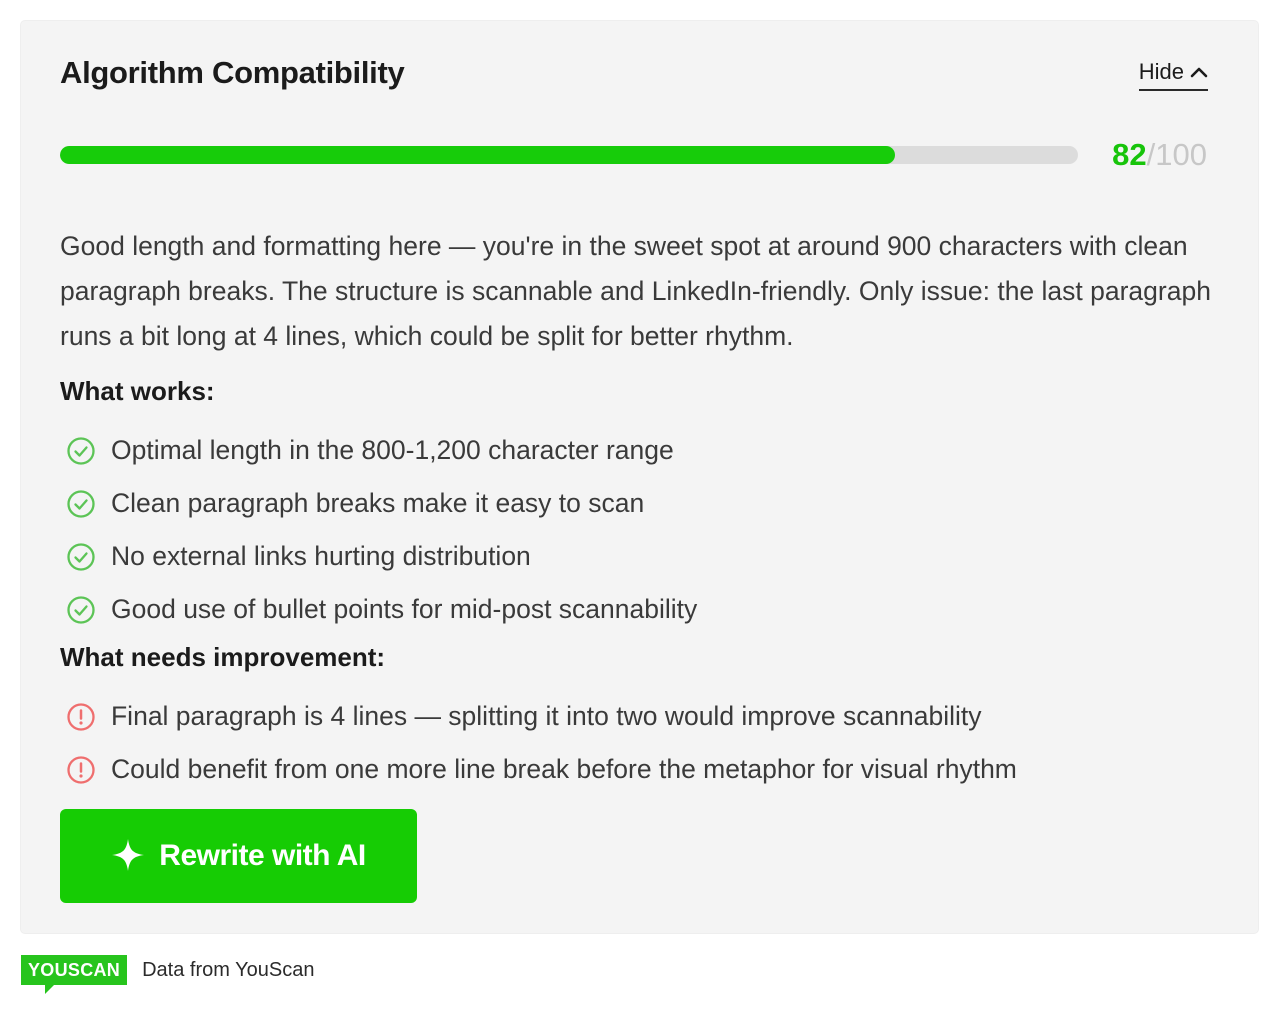  Describe the element at coordinates (1176, 154) in the screenshot. I see `score-max: /100` at that location.